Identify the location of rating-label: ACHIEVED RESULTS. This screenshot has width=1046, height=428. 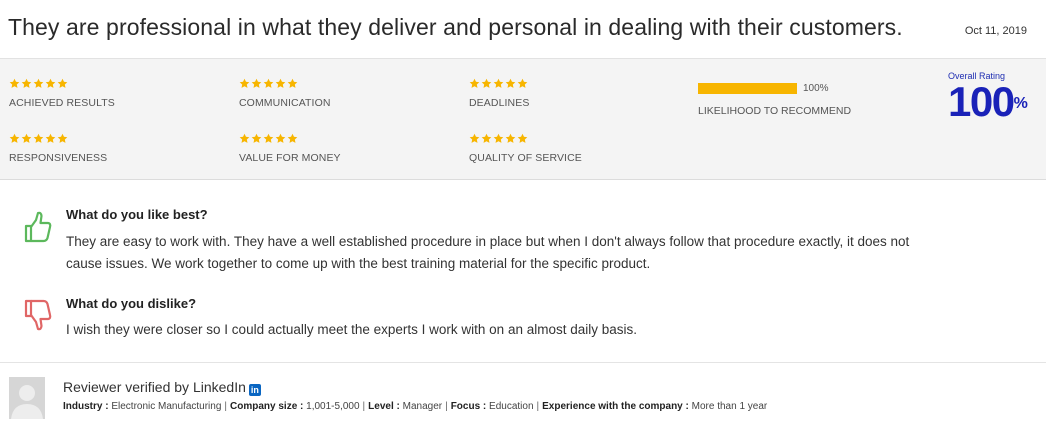
(62, 103).